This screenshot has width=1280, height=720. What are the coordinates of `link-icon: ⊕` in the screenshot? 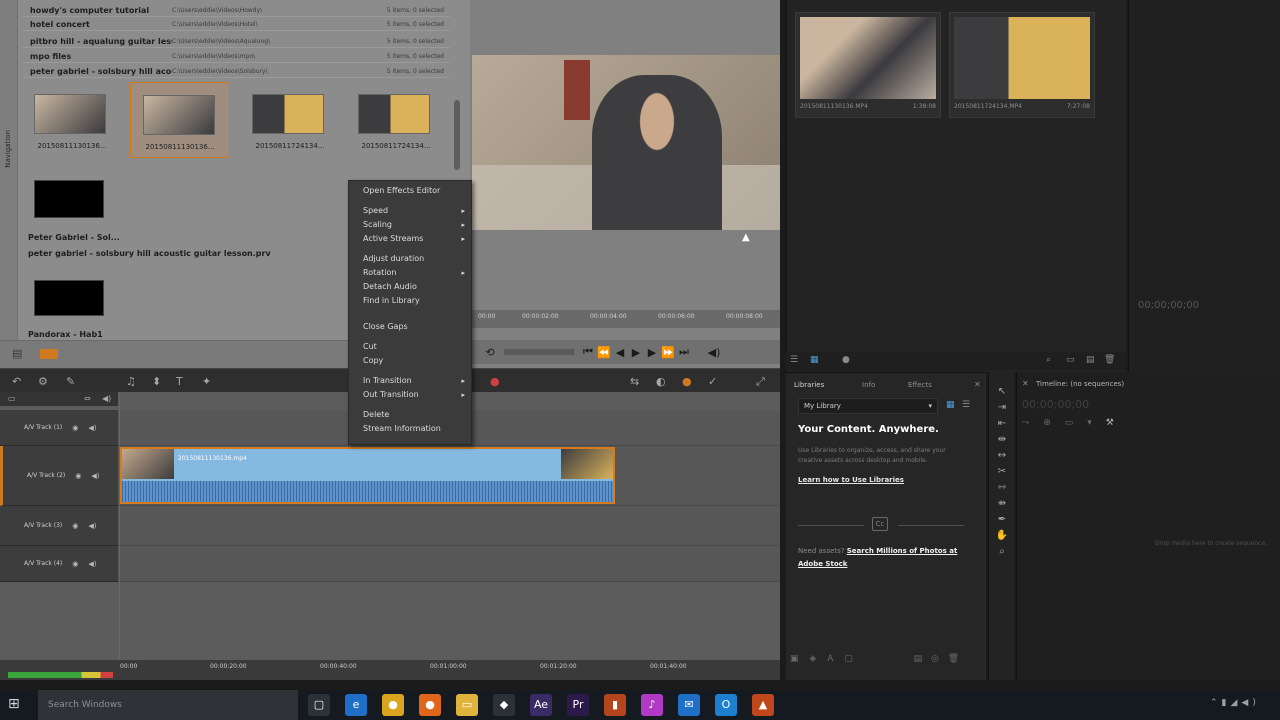 It's located at (1054, 423).